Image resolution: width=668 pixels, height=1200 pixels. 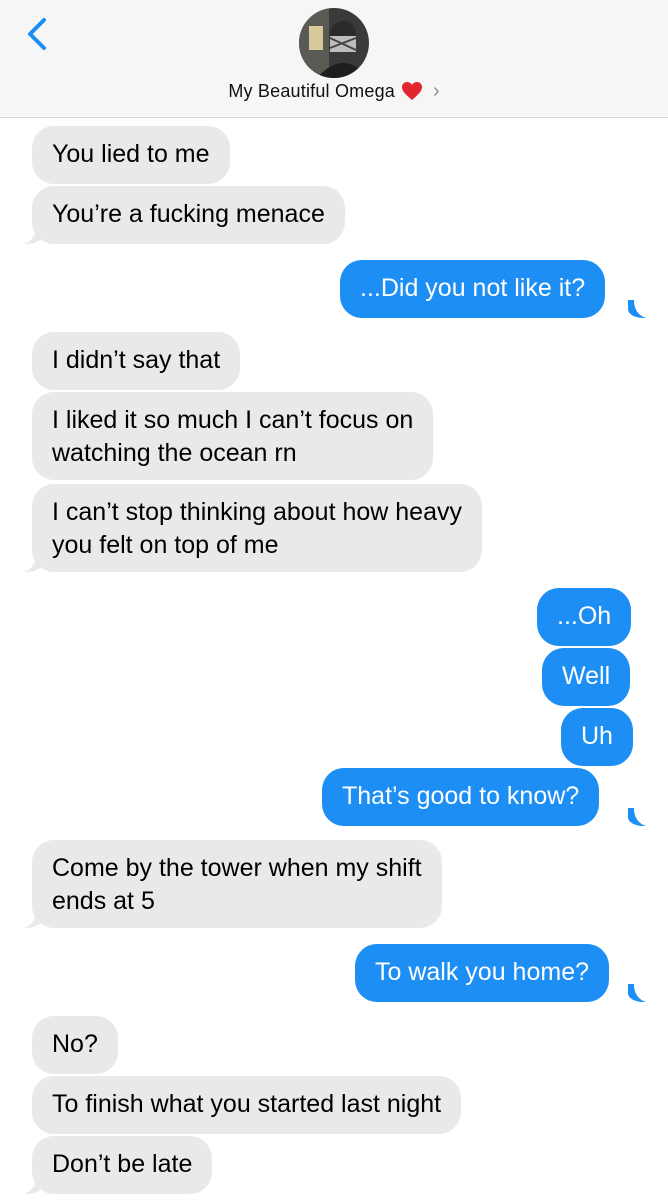 I want to click on message-text: ...Did you not like it?, so click(x=473, y=288).